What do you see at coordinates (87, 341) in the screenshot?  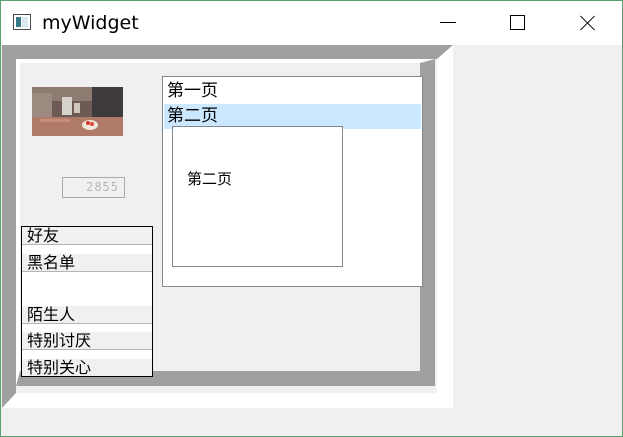 I see `toolbox-item-disliked: 特别讨厌` at bounding box center [87, 341].